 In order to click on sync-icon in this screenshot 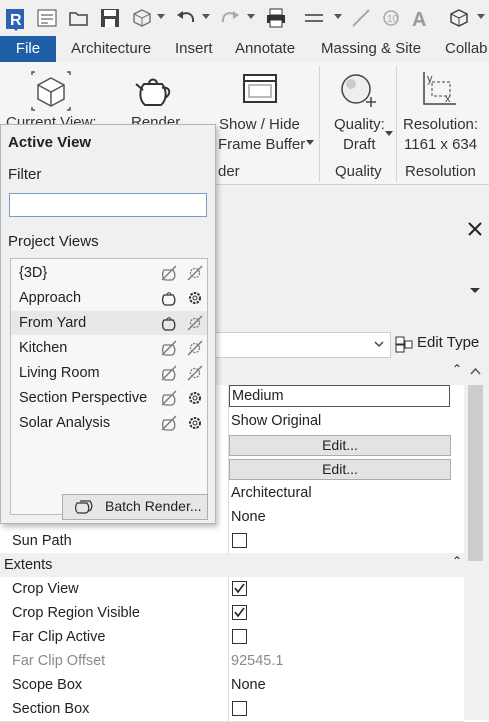, I will do `click(142, 18)`.